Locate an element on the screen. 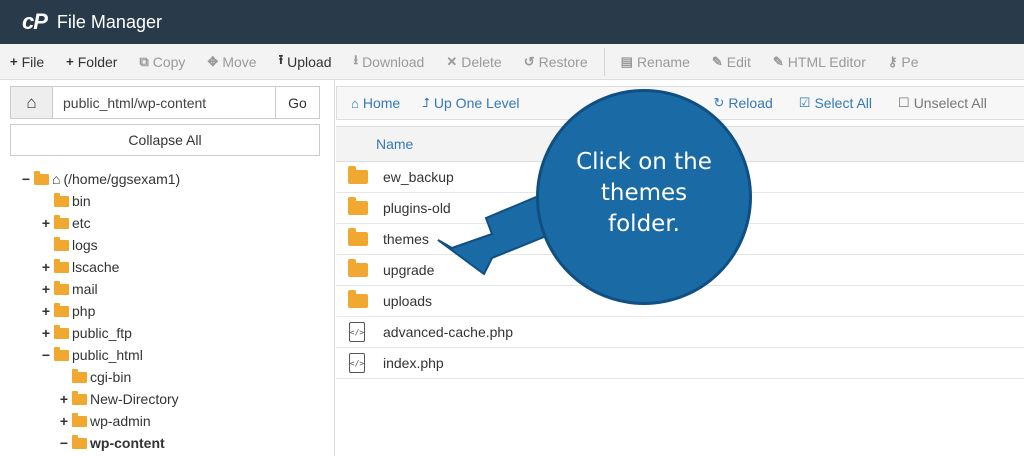  callout-bubble: Click on the themes folder. is located at coordinates (644, 197).